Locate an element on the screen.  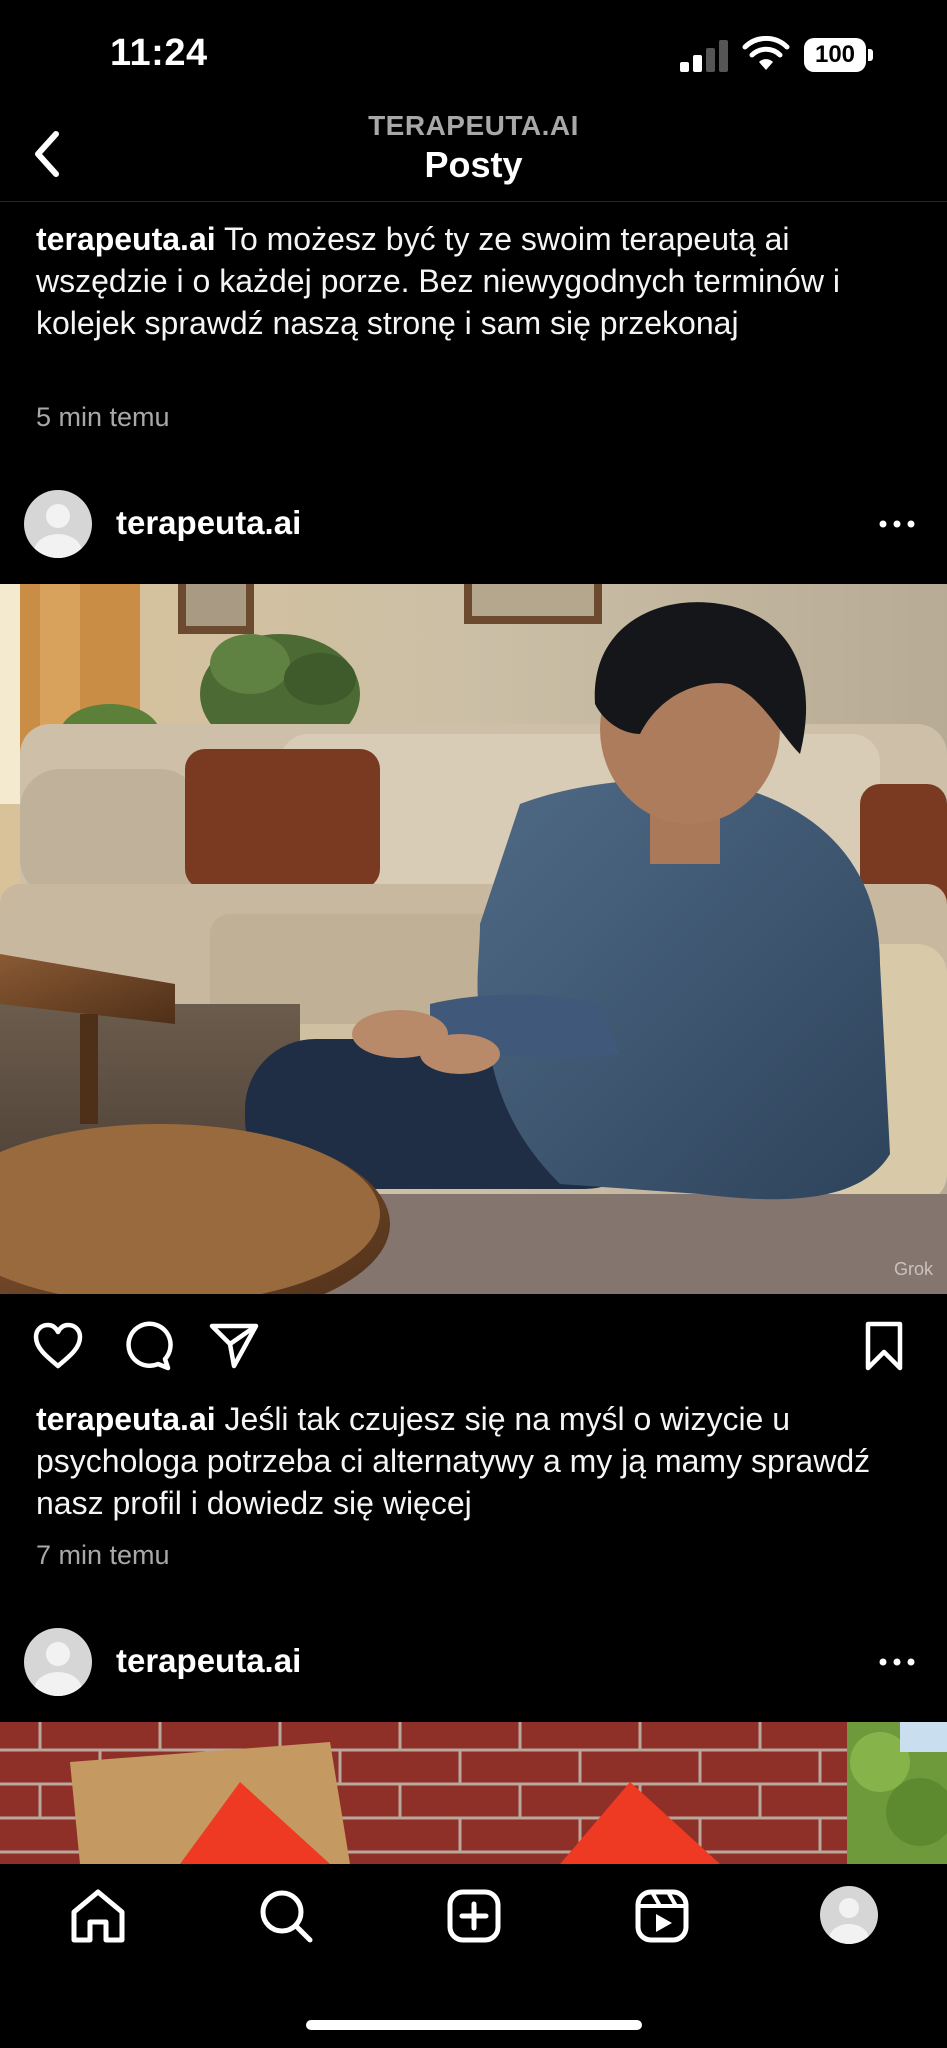
profile-avatar is located at coordinates (849, 1915).